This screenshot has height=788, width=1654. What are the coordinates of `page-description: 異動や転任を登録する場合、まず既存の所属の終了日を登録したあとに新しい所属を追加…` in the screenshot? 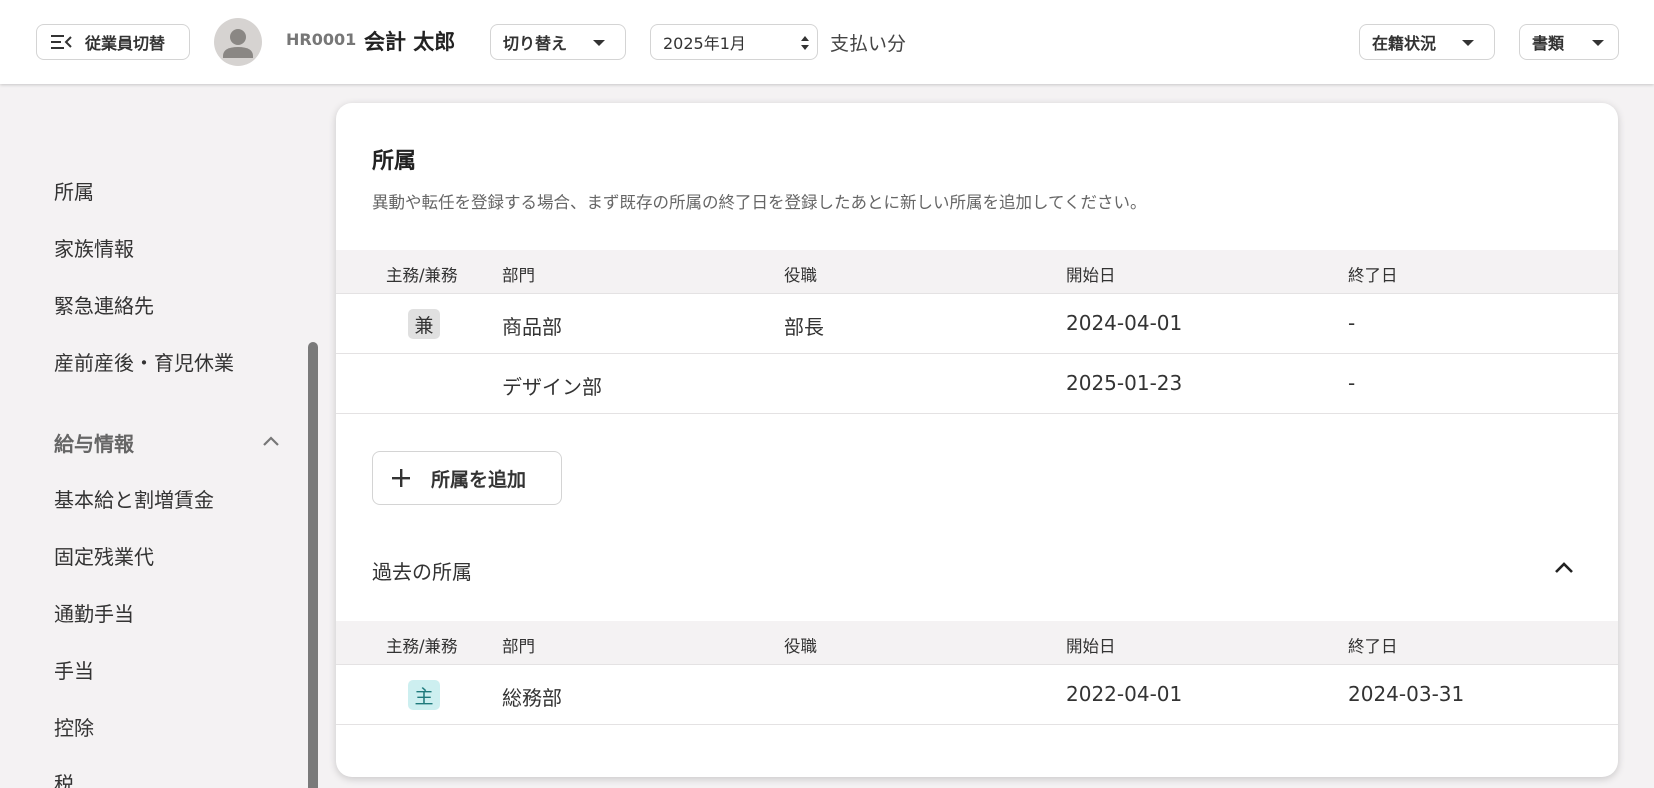 It's located at (759, 202).